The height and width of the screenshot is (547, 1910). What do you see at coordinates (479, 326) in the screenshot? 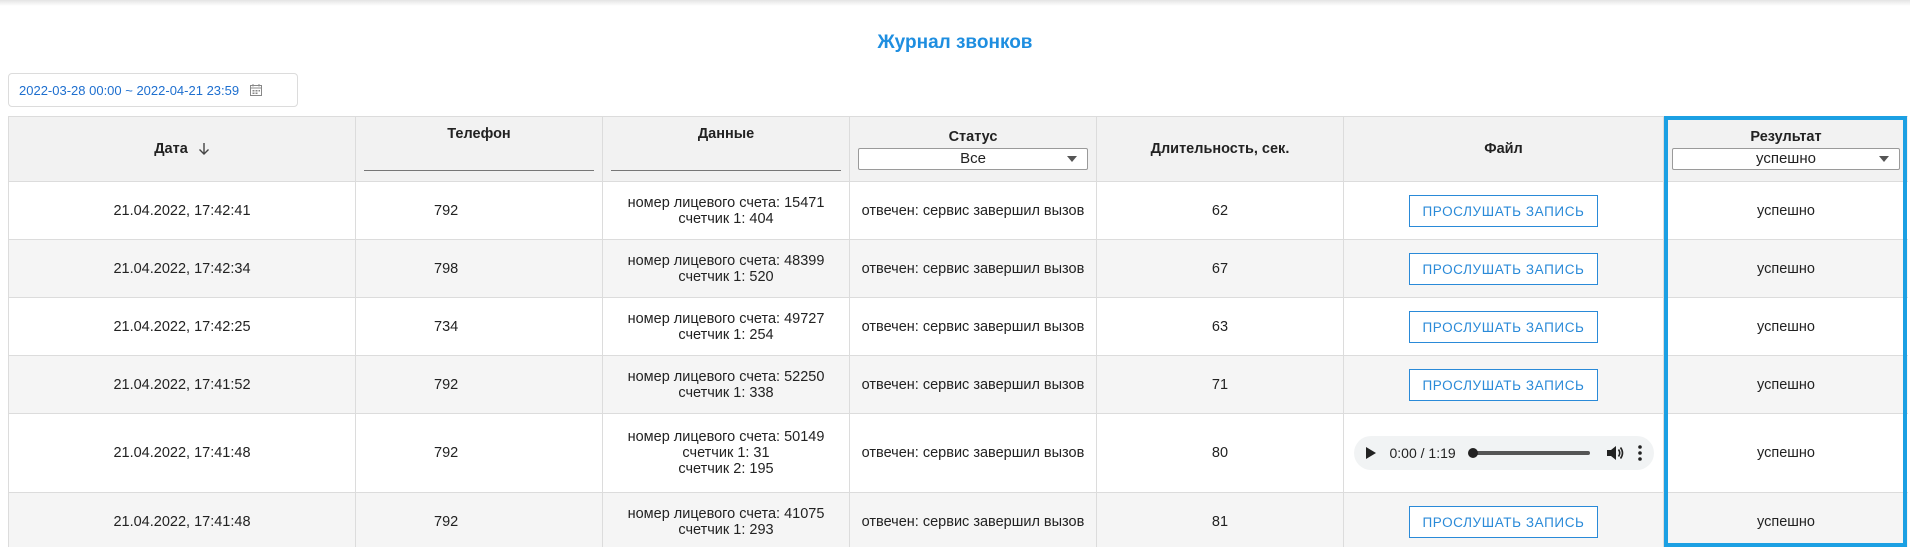
I see `cell-phone: 734` at bounding box center [479, 326].